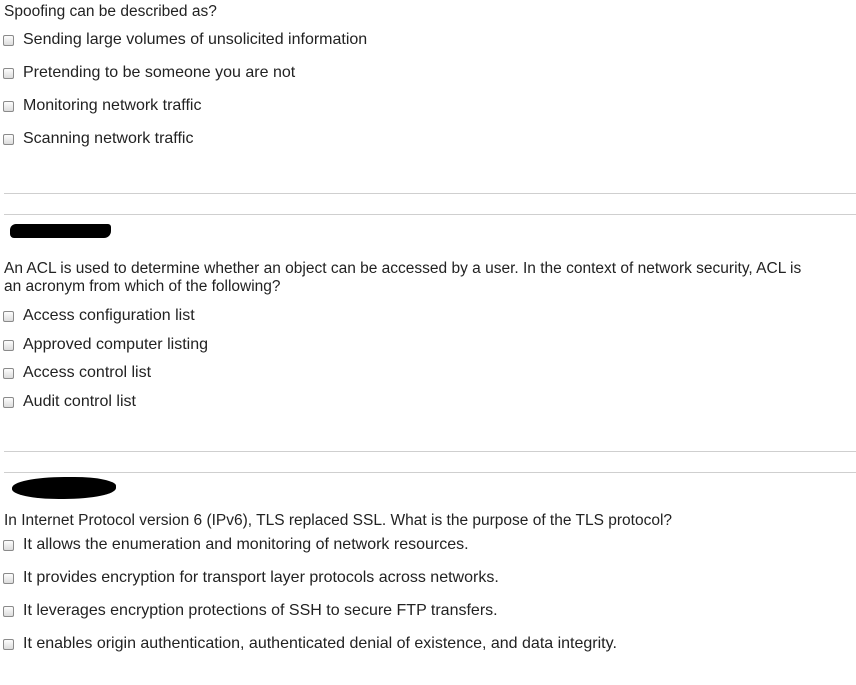  What do you see at coordinates (115, 344) in the screenshot?
I see `option-label: Approved computer listing` at bounding box center [115, 344].